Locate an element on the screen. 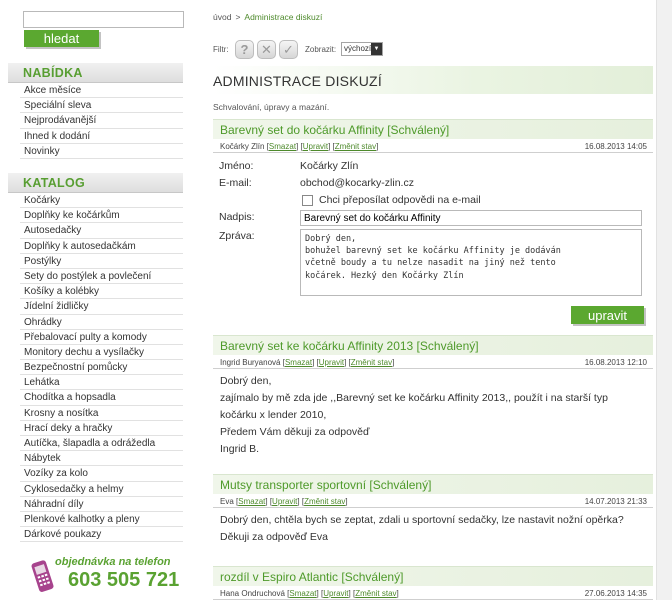 Image resolution: width=672 pixels, height=600 pixels. catalog-item: Doplňky ke kočárkům is located at coordinates (101, 216).